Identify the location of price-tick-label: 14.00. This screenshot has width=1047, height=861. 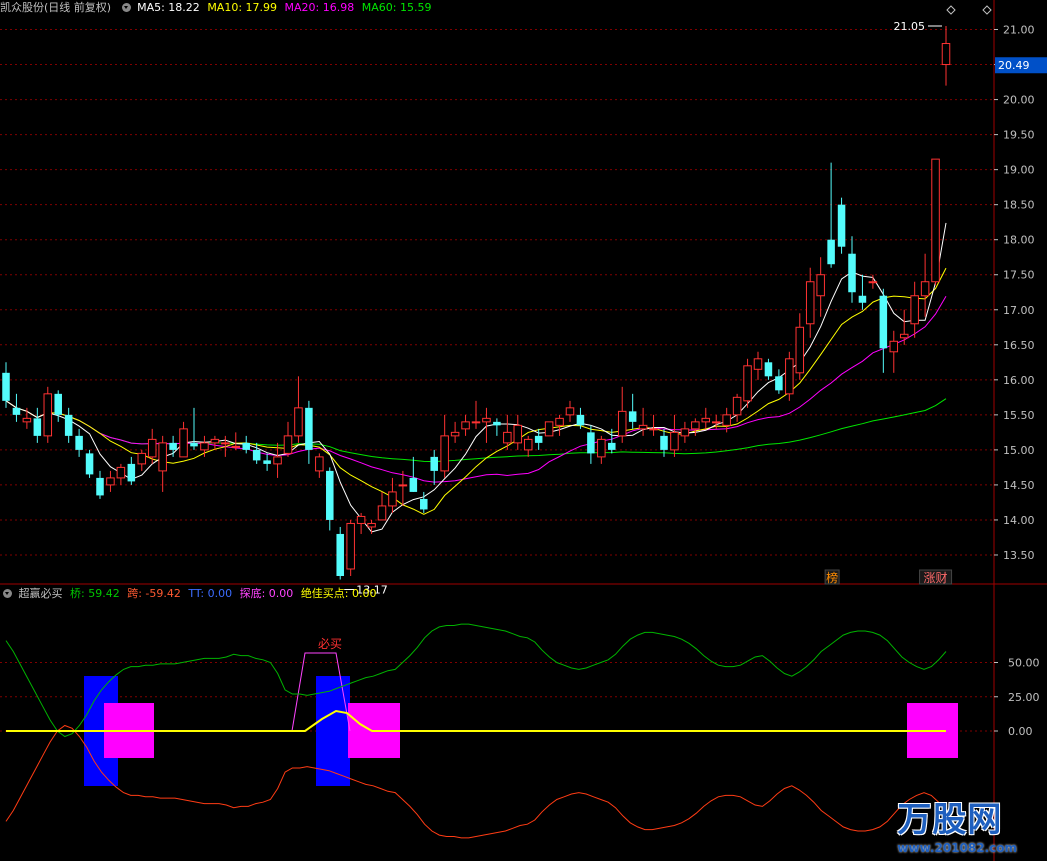
(1019, 520).